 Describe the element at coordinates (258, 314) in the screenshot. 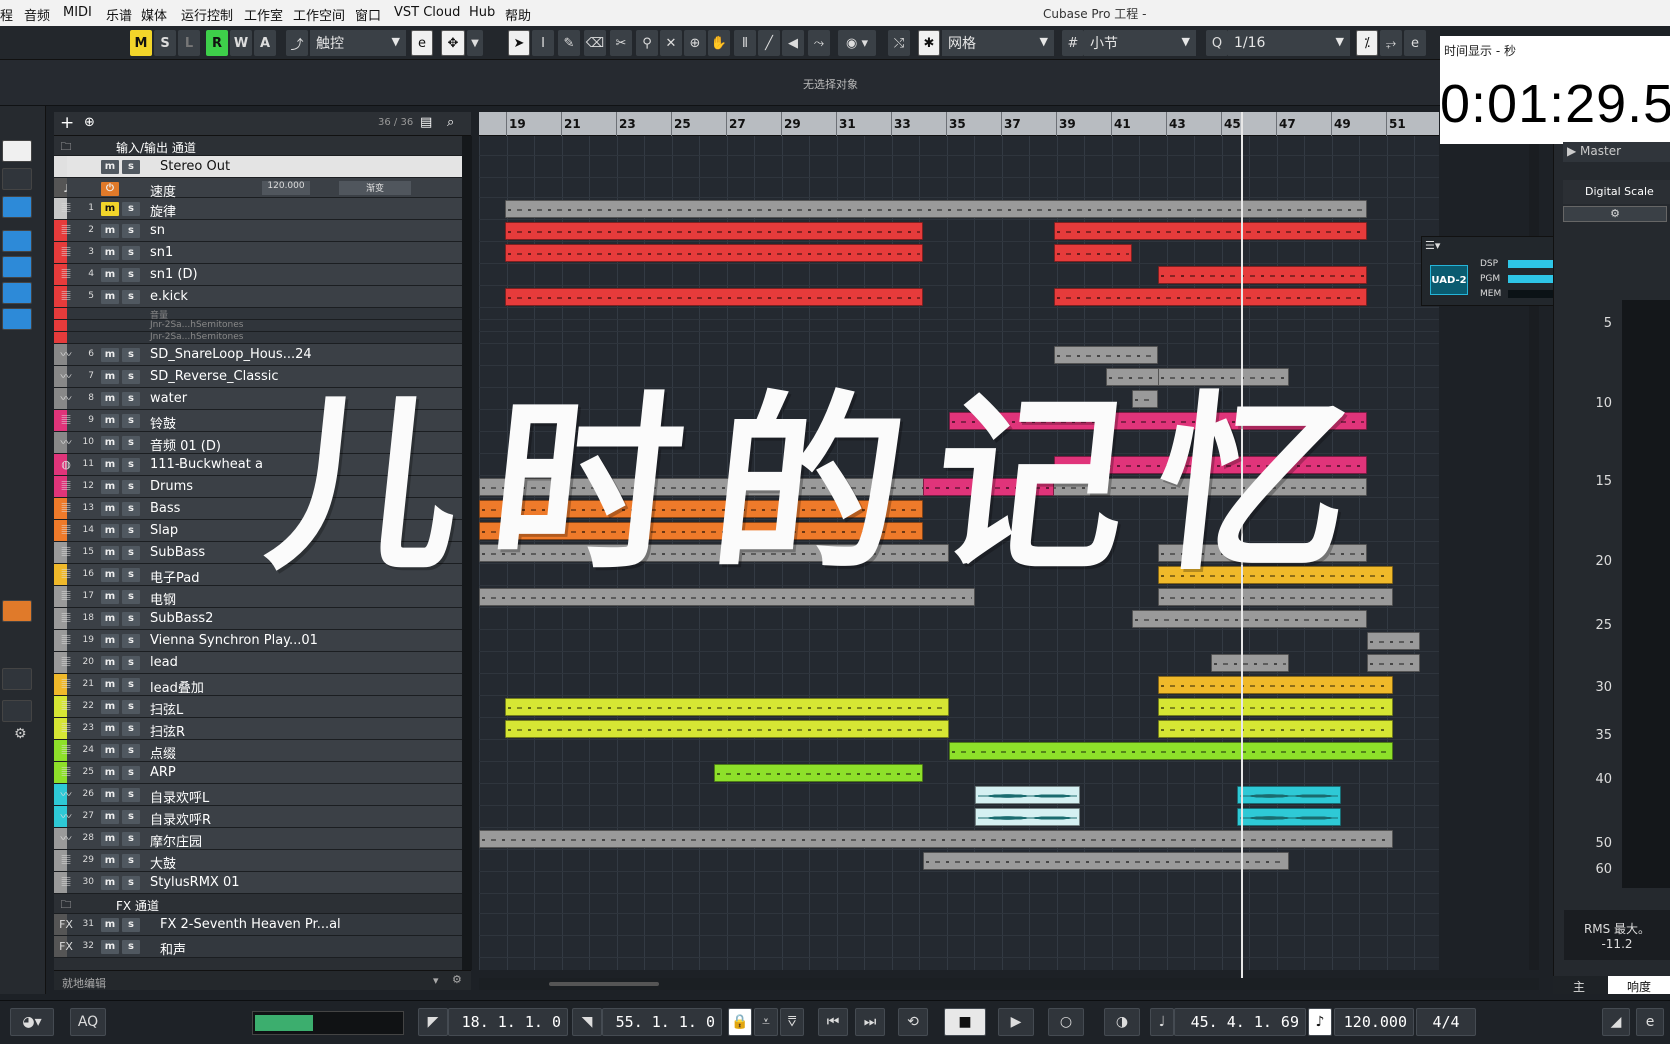

I see `track-row: 音量` at that location.